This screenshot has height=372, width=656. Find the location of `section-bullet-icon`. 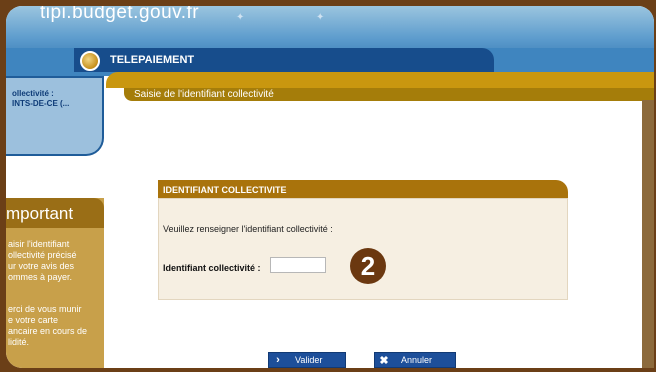

section-bullet-icon is located at coordinates (90, 61).